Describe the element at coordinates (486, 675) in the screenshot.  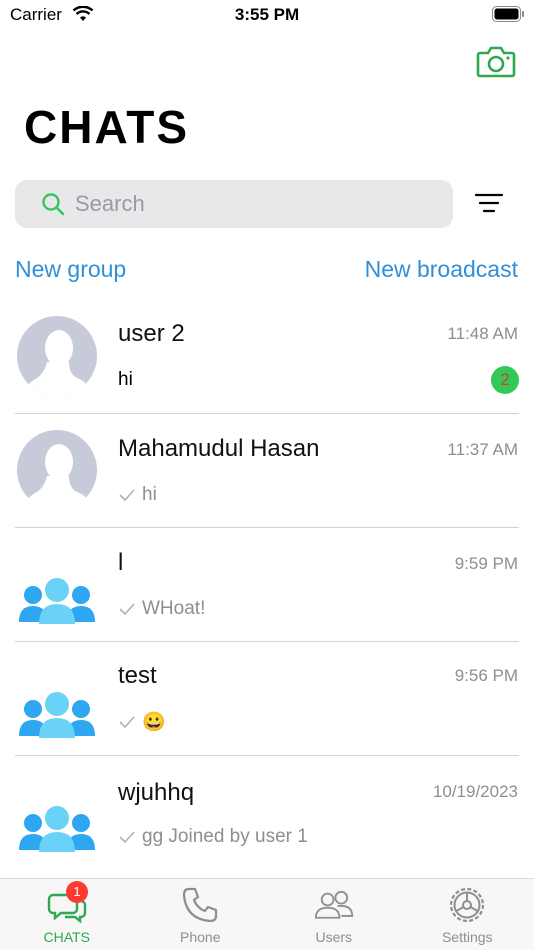
I see `chat-time: 9:56 PM` at that location.